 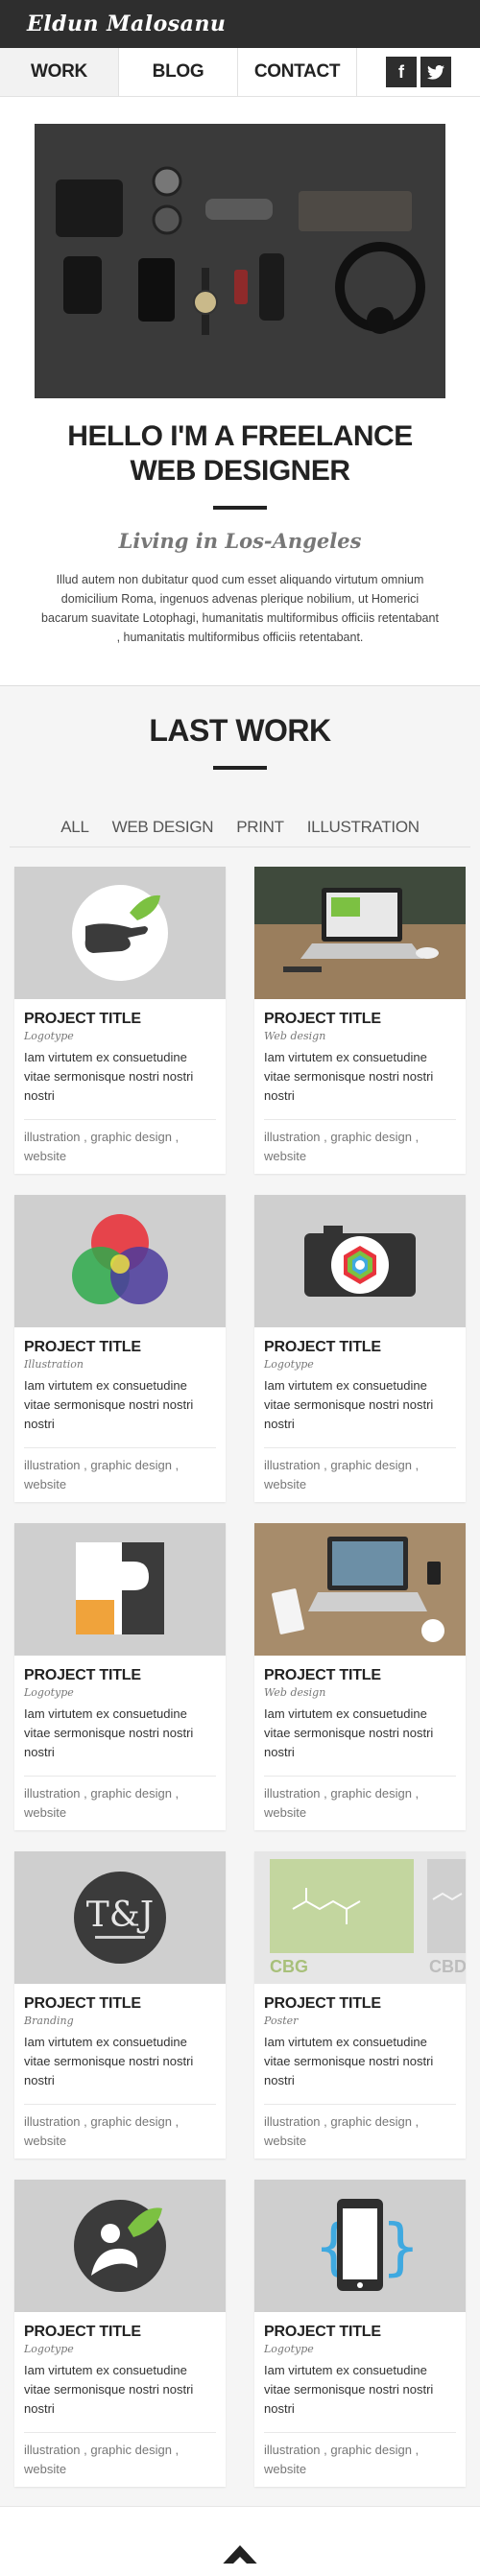 What do you see at coordinates (240, 508) in the screenshot?
I see `hero-divider` at bounding box center [240, 508].